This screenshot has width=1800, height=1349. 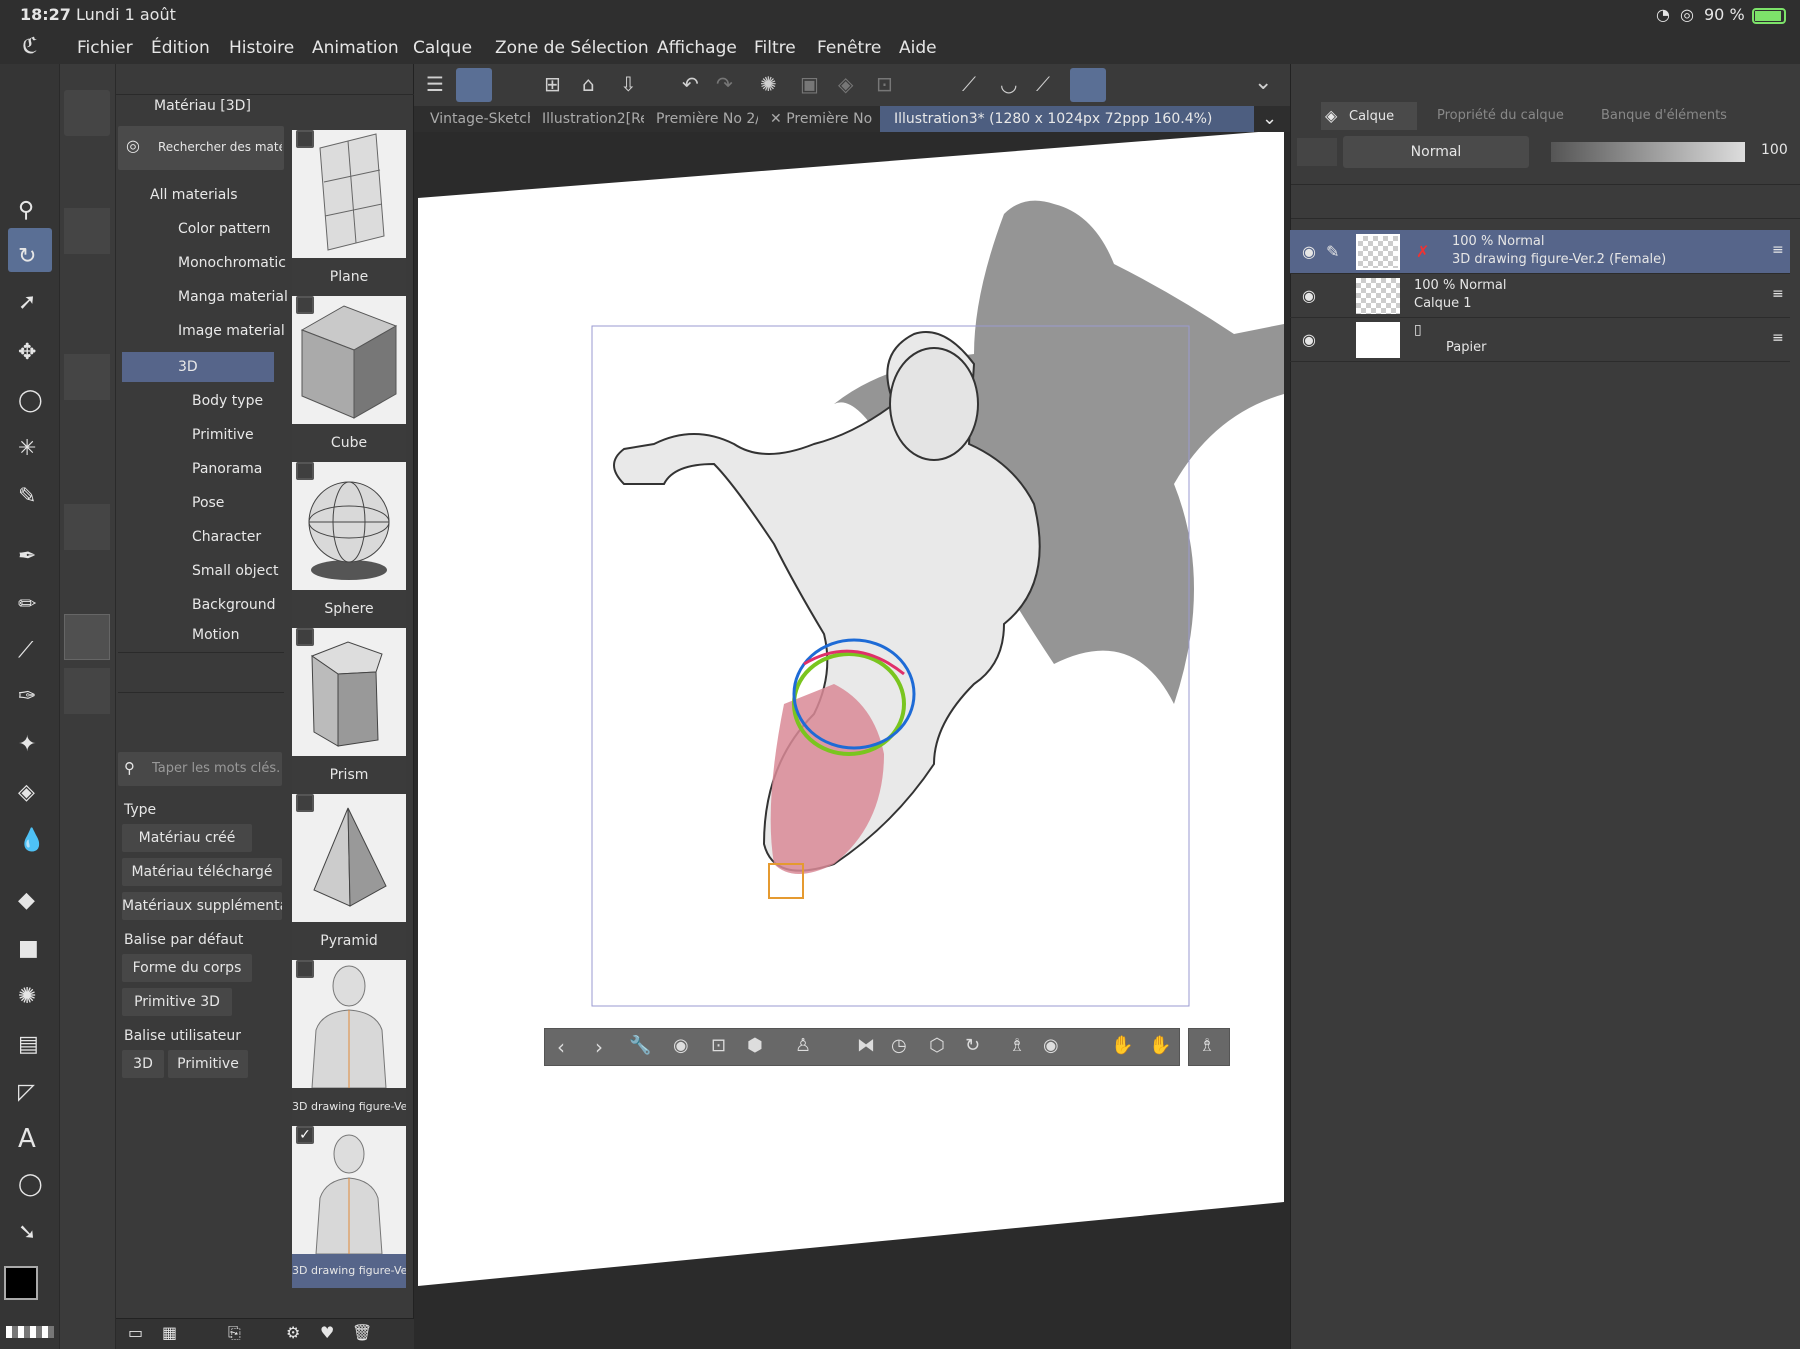 I want to click on tag-primitive: Primitive, so click(x=208, y=1064).